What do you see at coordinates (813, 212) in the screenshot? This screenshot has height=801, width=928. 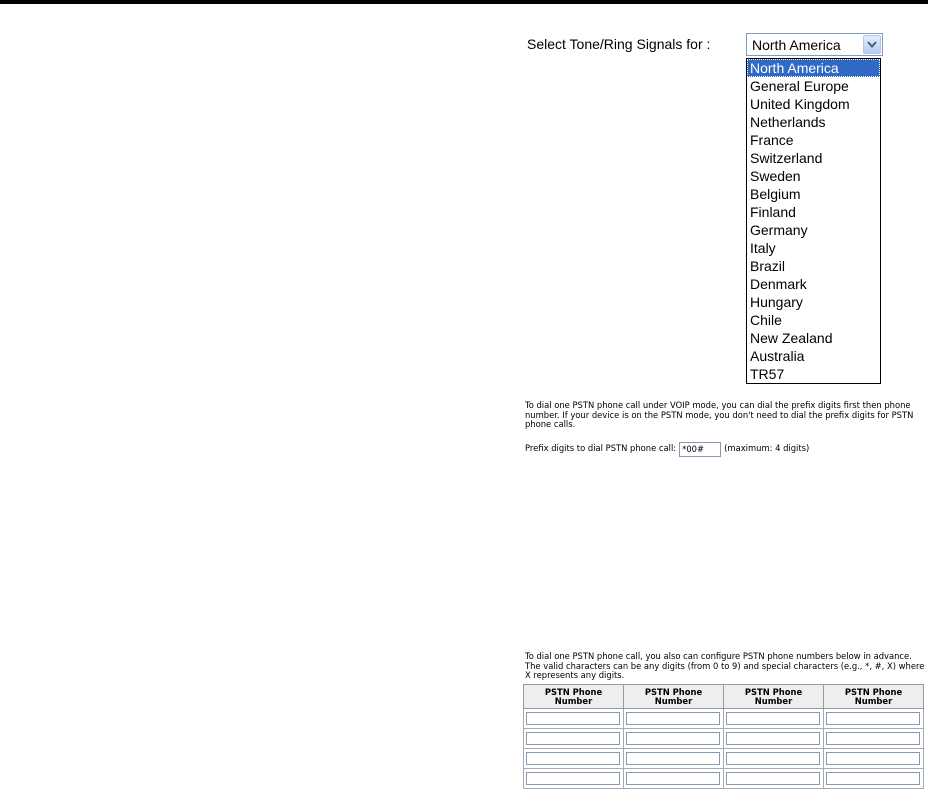 I see `dropdown-option: Finland` at bounding box center [813, 212].